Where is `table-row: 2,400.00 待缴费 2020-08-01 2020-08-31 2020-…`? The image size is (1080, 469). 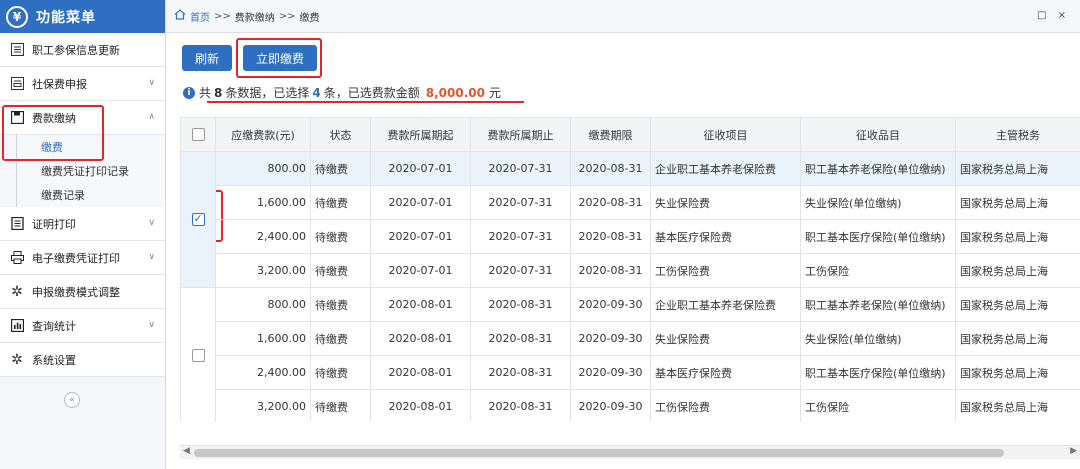
table-row: 2,400.00 待缴费 2020-08-01 2020-08-31 2020-… is located at coordinates (630, 372).